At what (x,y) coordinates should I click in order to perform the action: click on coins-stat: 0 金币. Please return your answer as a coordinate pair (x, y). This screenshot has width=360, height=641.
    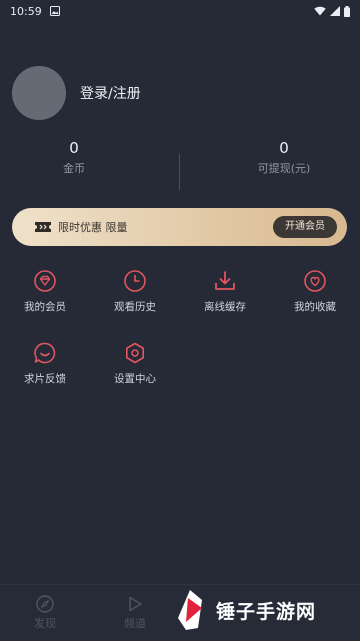
    Looking at the image, I should click on (74, 157).